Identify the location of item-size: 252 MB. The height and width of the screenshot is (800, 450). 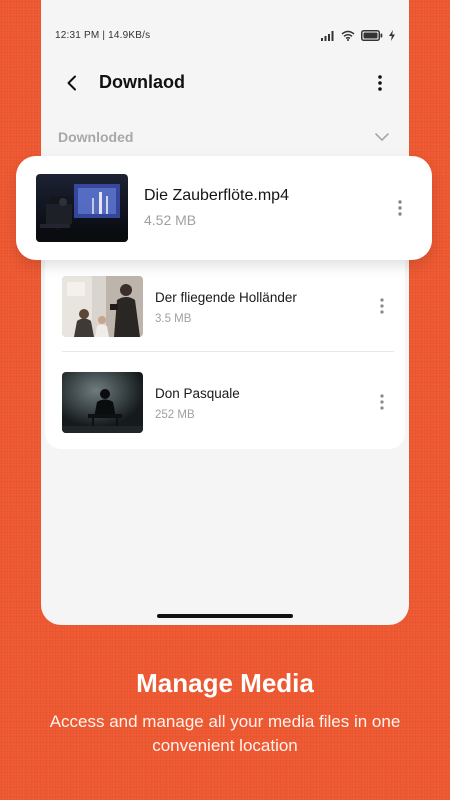
(175, 415).